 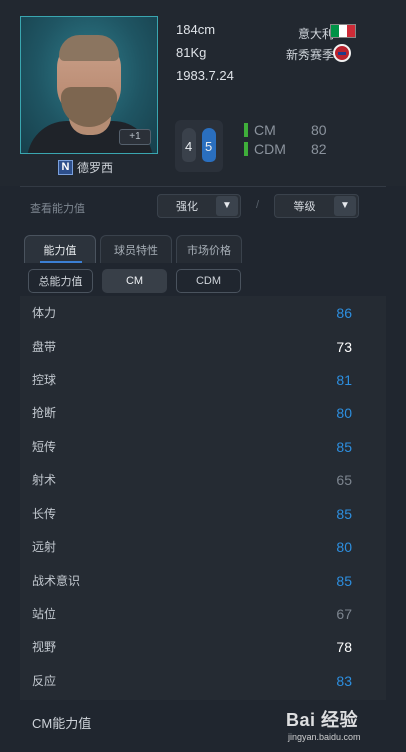 What do you see at coordinates (344, 379) in the screenshot?
I see `stat-value: 81` at bounding box center [344, 379].